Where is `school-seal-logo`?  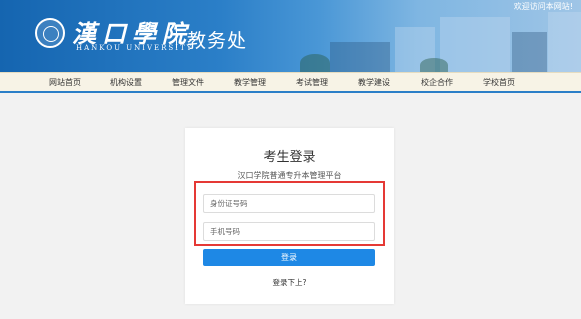 school-seal-logo is located at coordinates (50, 33).